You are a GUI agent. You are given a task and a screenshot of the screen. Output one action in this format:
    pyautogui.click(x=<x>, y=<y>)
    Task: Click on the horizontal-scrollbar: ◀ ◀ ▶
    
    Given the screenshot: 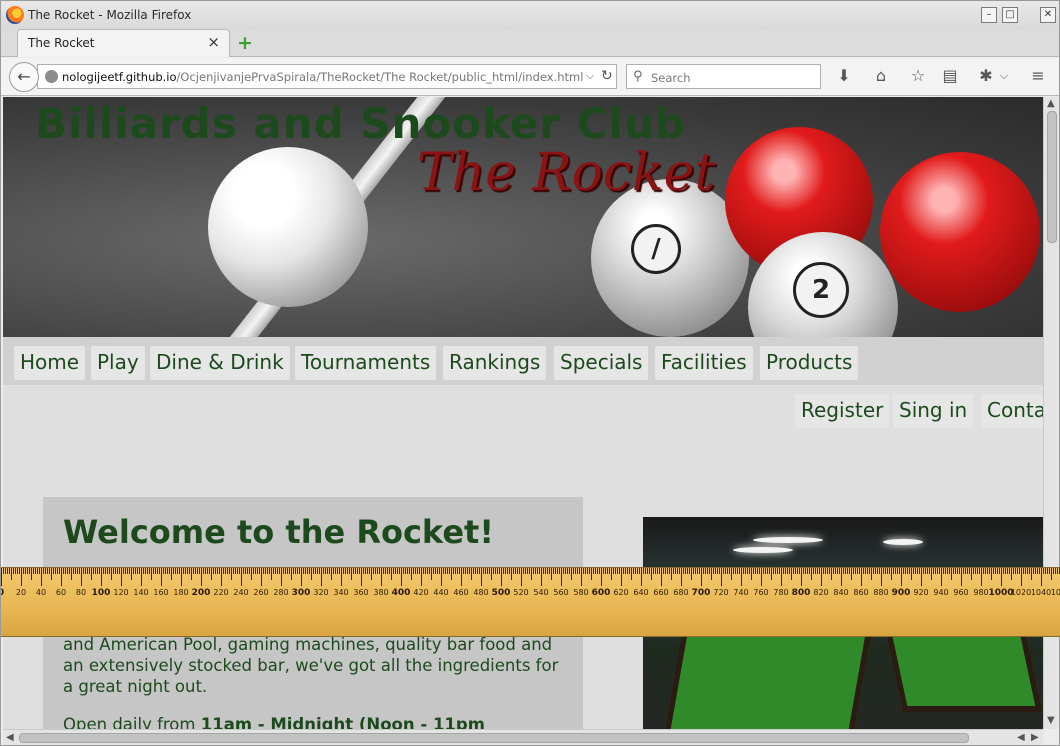 What is the action you would take?
    pyautogui.click(x=523, y=737)
    